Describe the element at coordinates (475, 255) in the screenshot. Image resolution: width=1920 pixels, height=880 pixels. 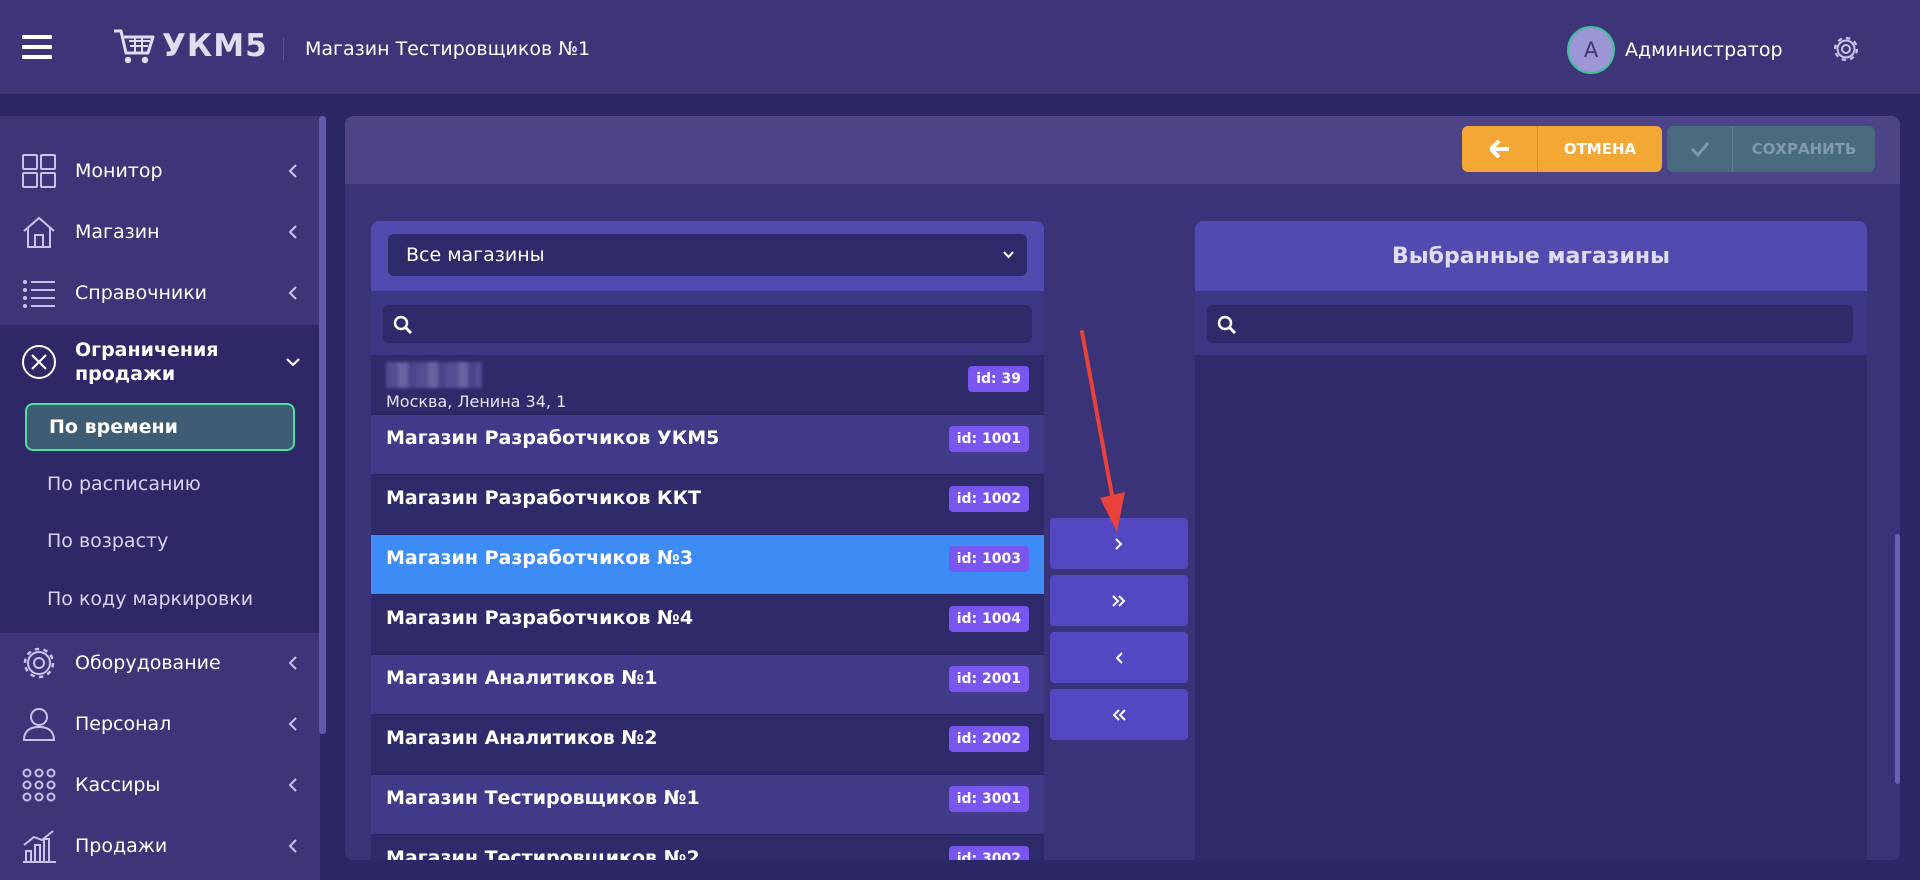
I see `store-filter-value: Все магазины` at that location.